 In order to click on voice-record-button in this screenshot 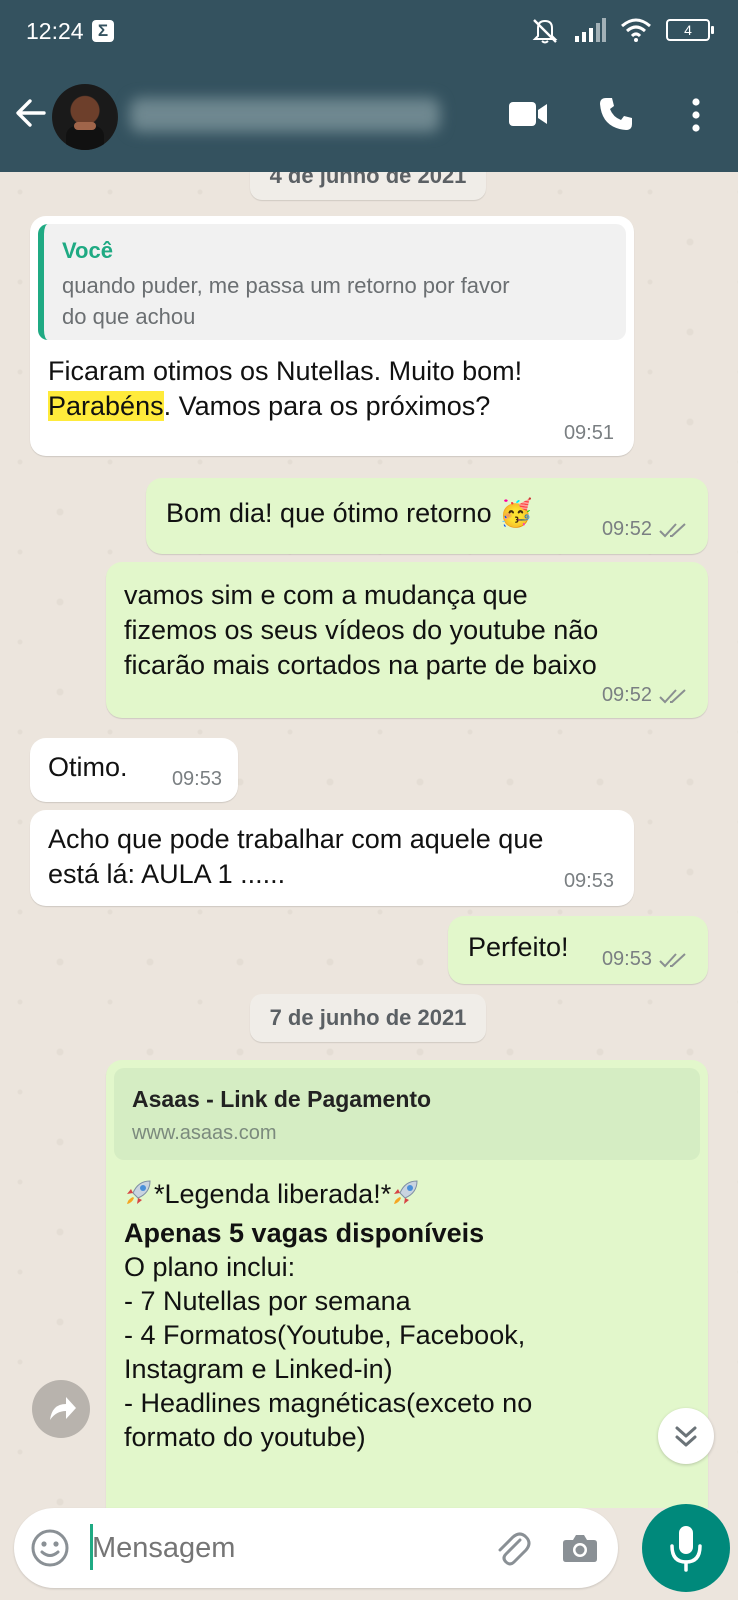, I will do `click(686, 1548)`.